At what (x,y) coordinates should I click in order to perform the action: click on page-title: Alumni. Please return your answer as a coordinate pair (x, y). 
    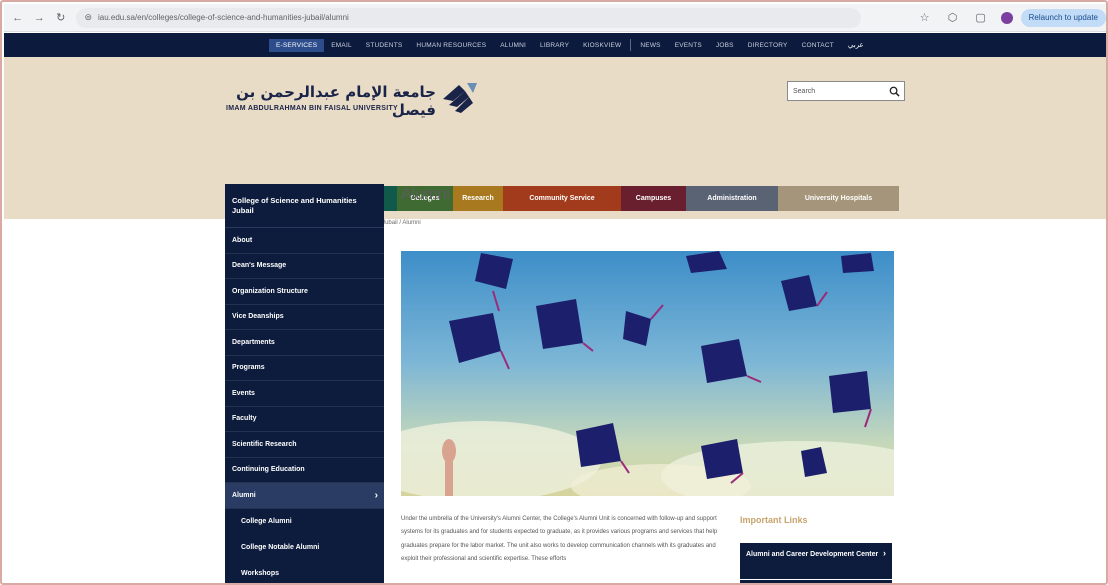
    Looking at the image, I should click on (425, 194).